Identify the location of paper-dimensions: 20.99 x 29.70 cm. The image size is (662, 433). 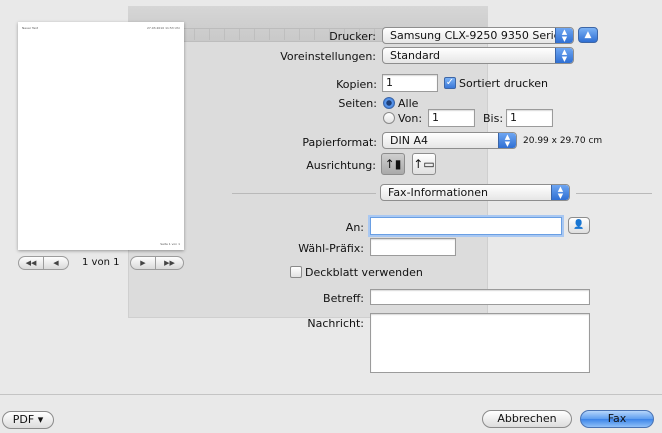
(563, 141).